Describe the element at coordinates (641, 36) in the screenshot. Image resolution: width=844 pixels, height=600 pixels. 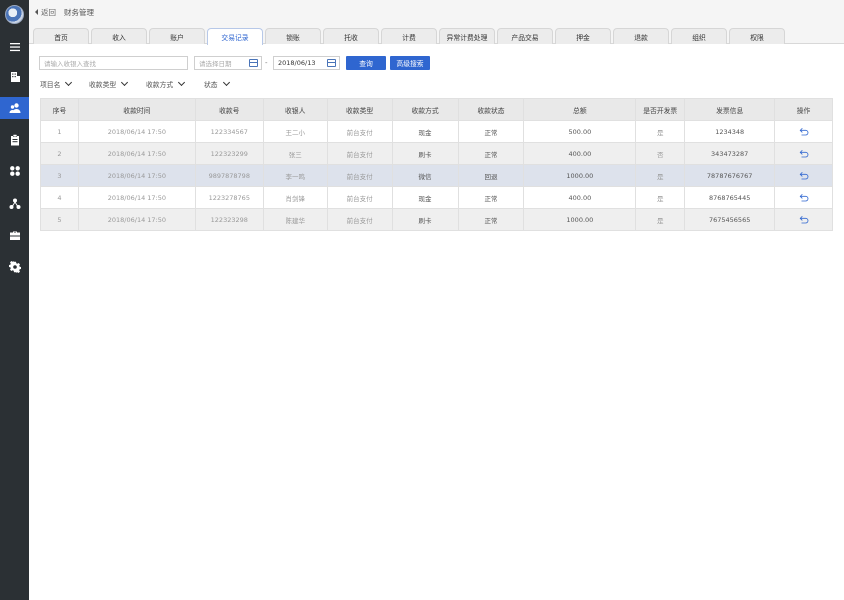
I see `tab-refund: 退款` at that location.